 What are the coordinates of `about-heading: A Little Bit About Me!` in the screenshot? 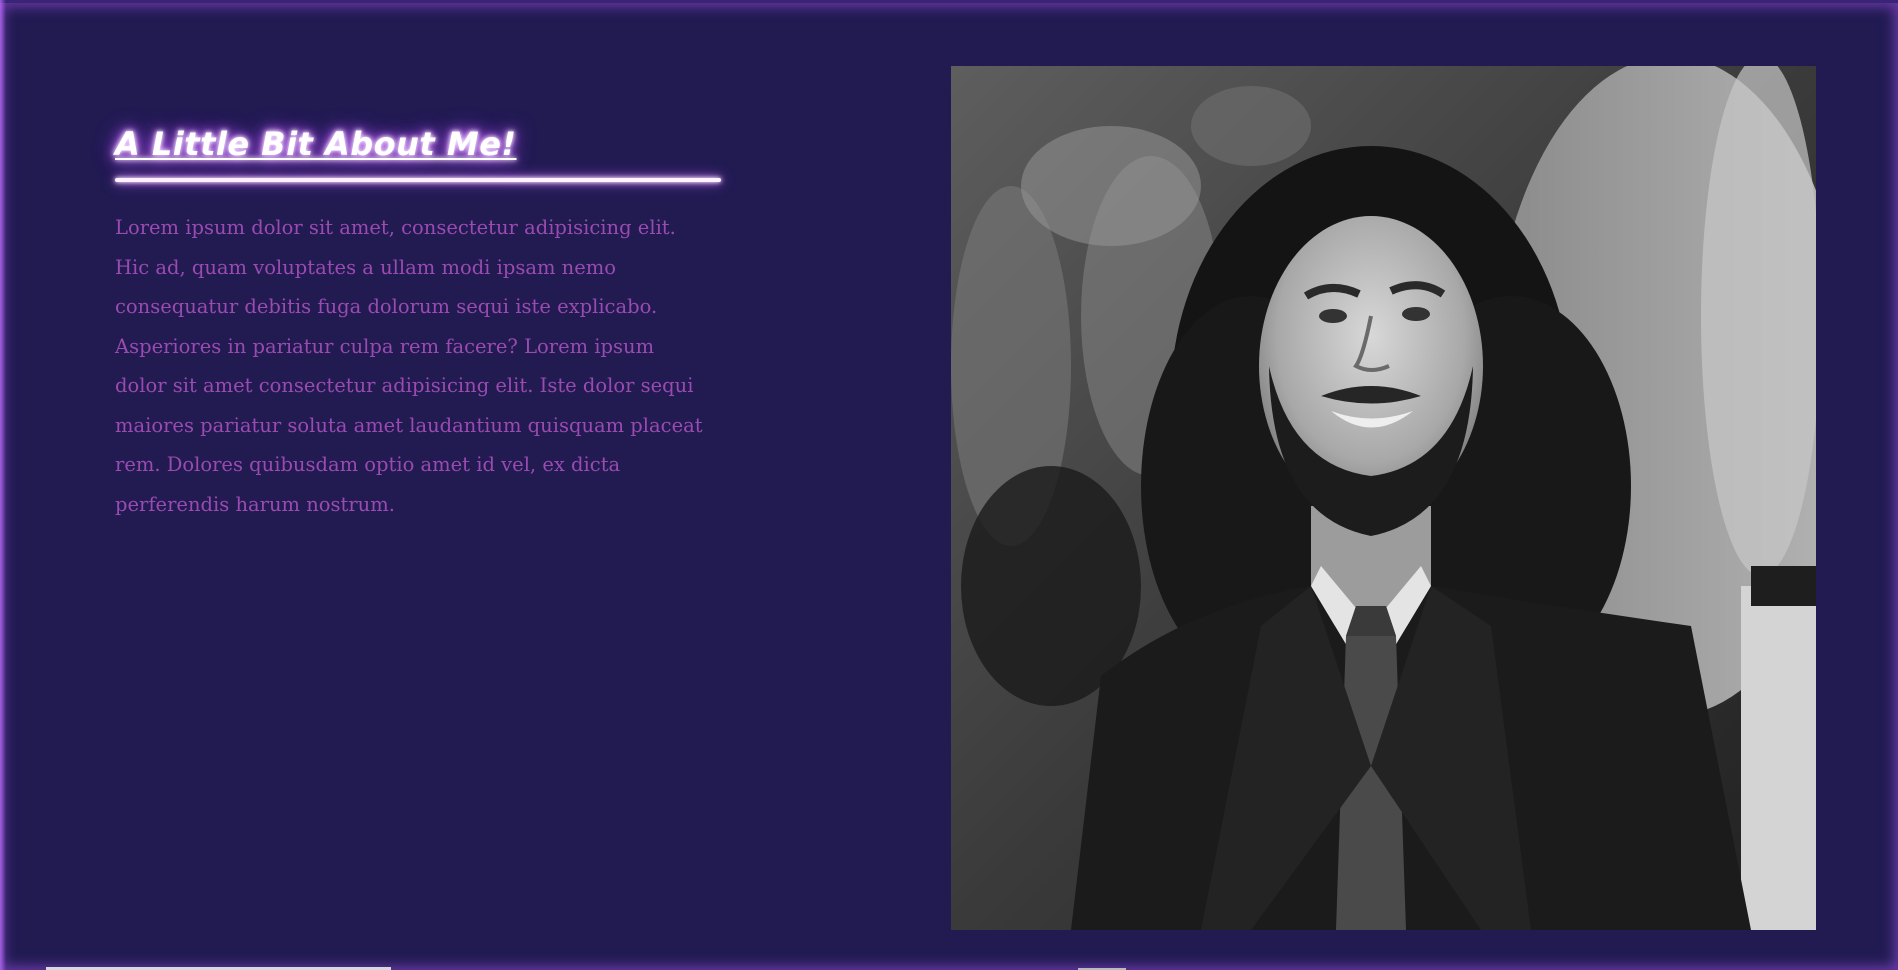 It's located at (316, 144).